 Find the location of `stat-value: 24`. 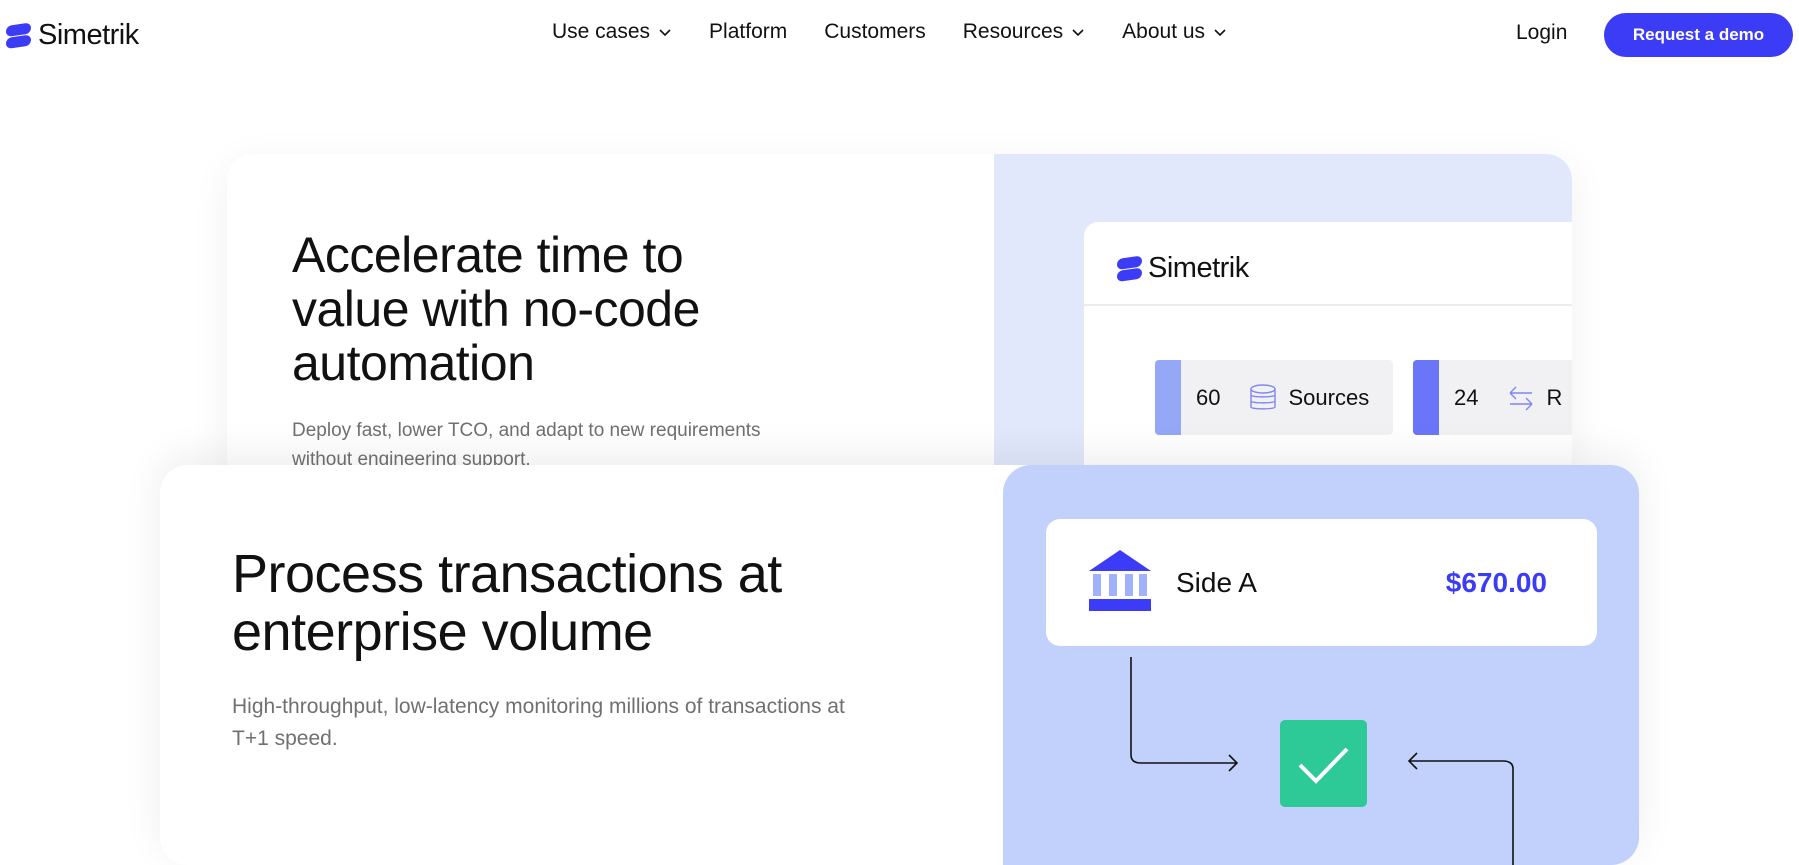

stat-value: 24 is located at coordinates (1466, 397).